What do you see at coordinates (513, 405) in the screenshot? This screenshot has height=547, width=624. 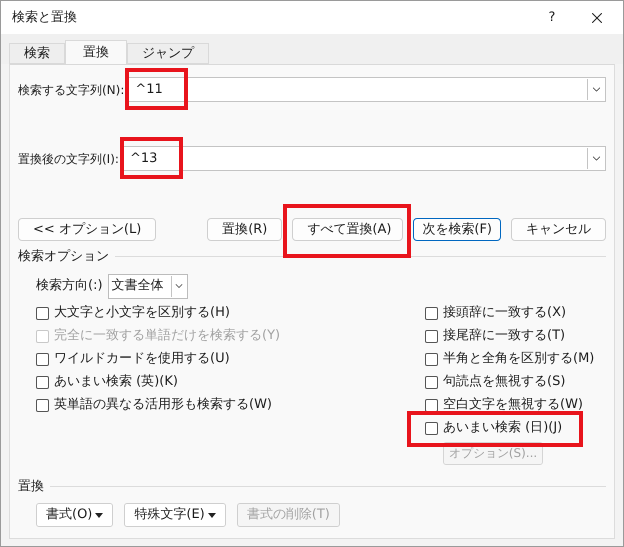 I see `checkbox-label: 空白文字を無視する(W)` at bounding box center [513, 405].